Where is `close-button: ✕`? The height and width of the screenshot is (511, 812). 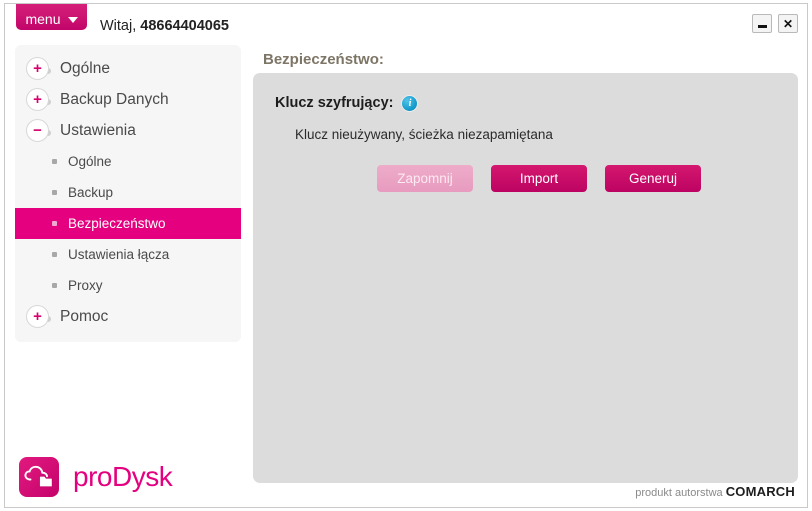
close-button: ✕ is located at coordinates (788, 23).